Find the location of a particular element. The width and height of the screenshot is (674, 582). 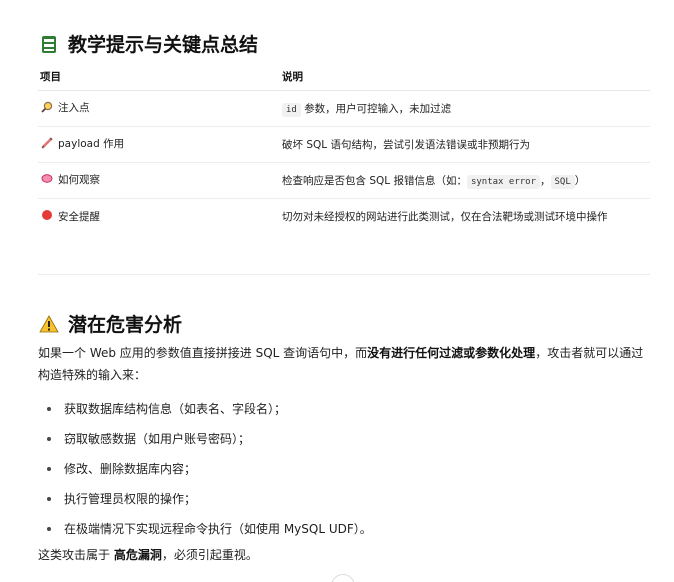

section-title: 教学提示与关键点总结 is located at coordinates (163, 45).